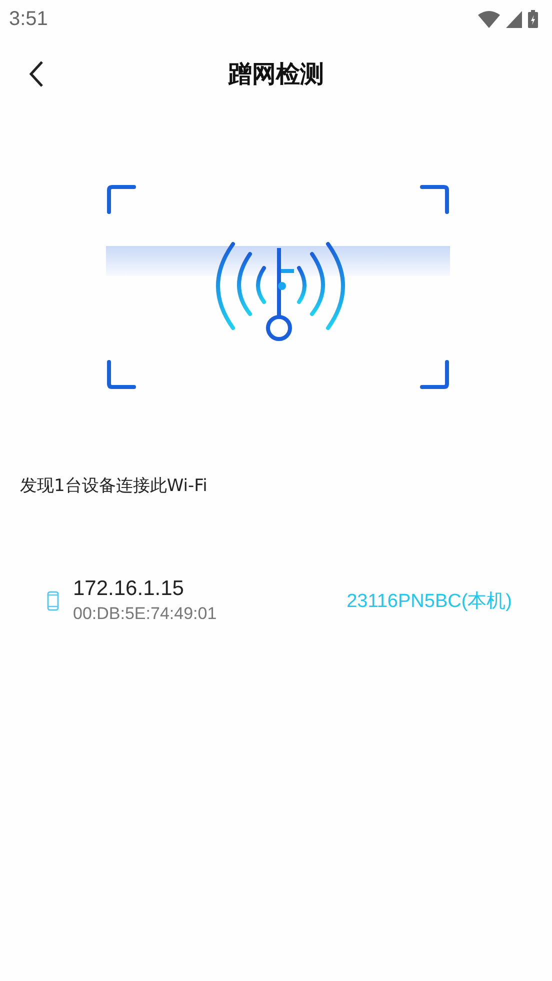 The image size is (552, 981). What do you see at coordinates (114, 486) in the screenshot?
I see `summary-text: 发现1台设备连接此Wi-Fi` at bounding box center [114, 486].